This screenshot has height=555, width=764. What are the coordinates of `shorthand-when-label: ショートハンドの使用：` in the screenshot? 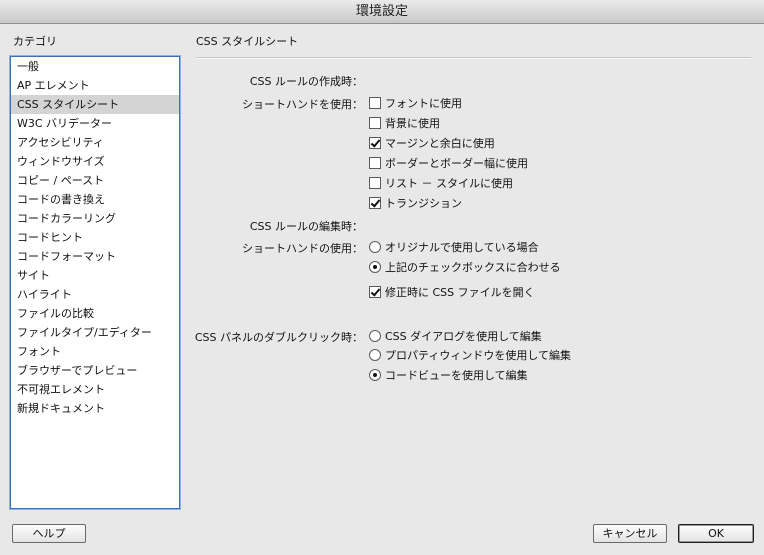 It's located at (302, 248).